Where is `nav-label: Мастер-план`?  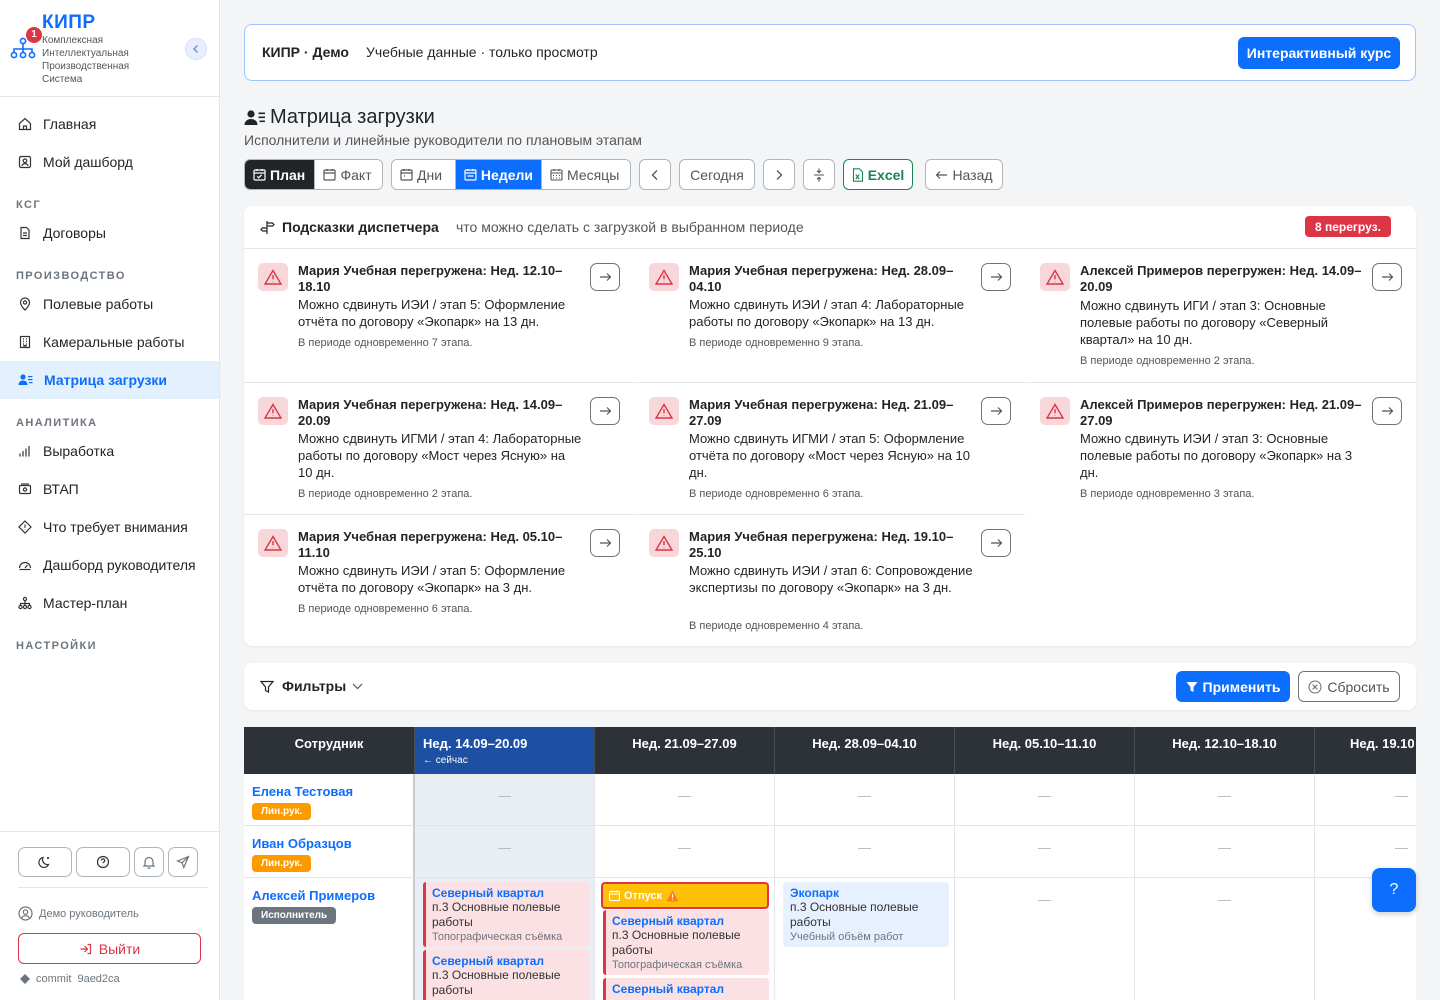 nav-label: Мастер-план is located at coordinates (85, 603).